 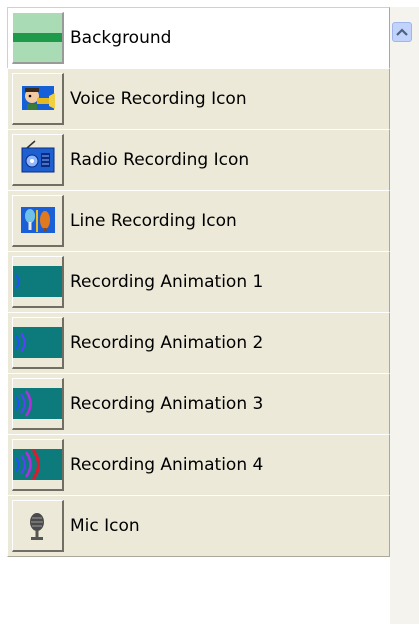 I want to click on recording-animation-1-icon, so click(x=38, y=282).